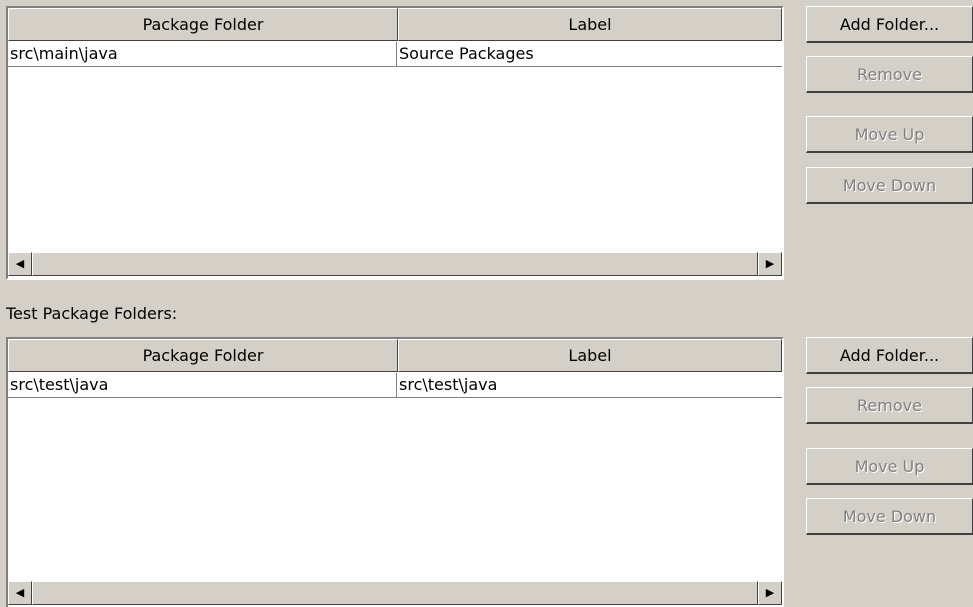 This screenshot has width=973, height=607. What do you see at coordinates (202, 54) in the screenshot?
I see `package-folder-cell: src\main\java` at bounding box center [202, 54].